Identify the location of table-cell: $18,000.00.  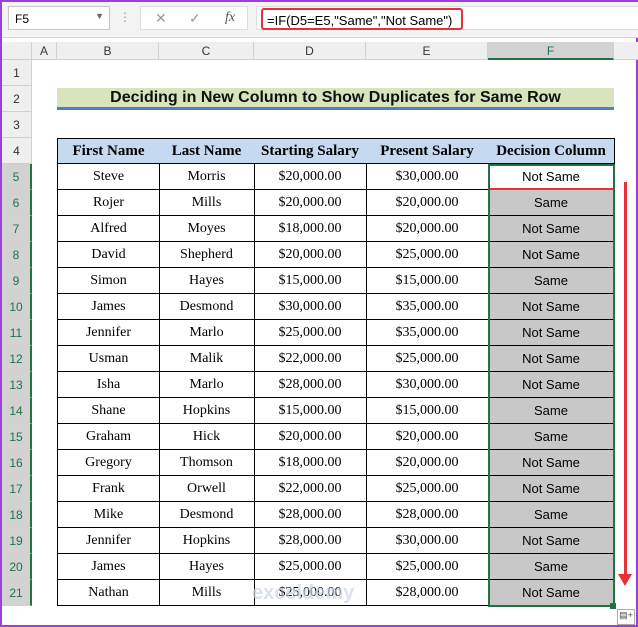
(310, 463).